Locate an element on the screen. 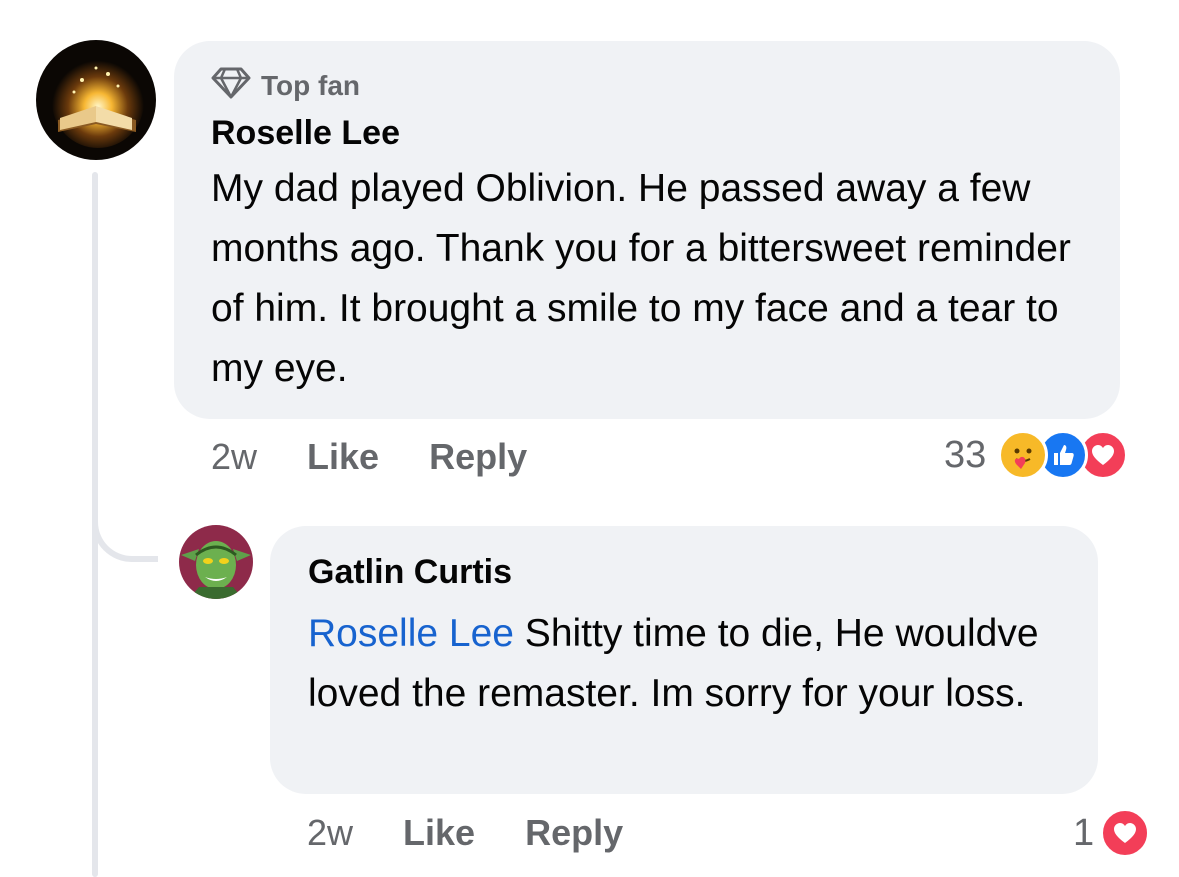 This screenshot has height=877, width=1179. reply-connector-line is located at coordinates (125, 531).